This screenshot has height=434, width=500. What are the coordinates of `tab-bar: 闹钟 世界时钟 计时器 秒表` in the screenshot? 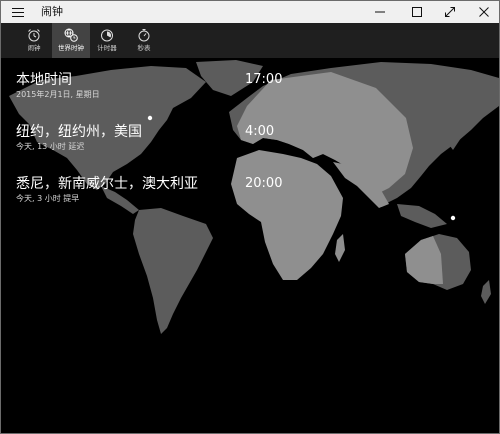 It's located at (250, 40).